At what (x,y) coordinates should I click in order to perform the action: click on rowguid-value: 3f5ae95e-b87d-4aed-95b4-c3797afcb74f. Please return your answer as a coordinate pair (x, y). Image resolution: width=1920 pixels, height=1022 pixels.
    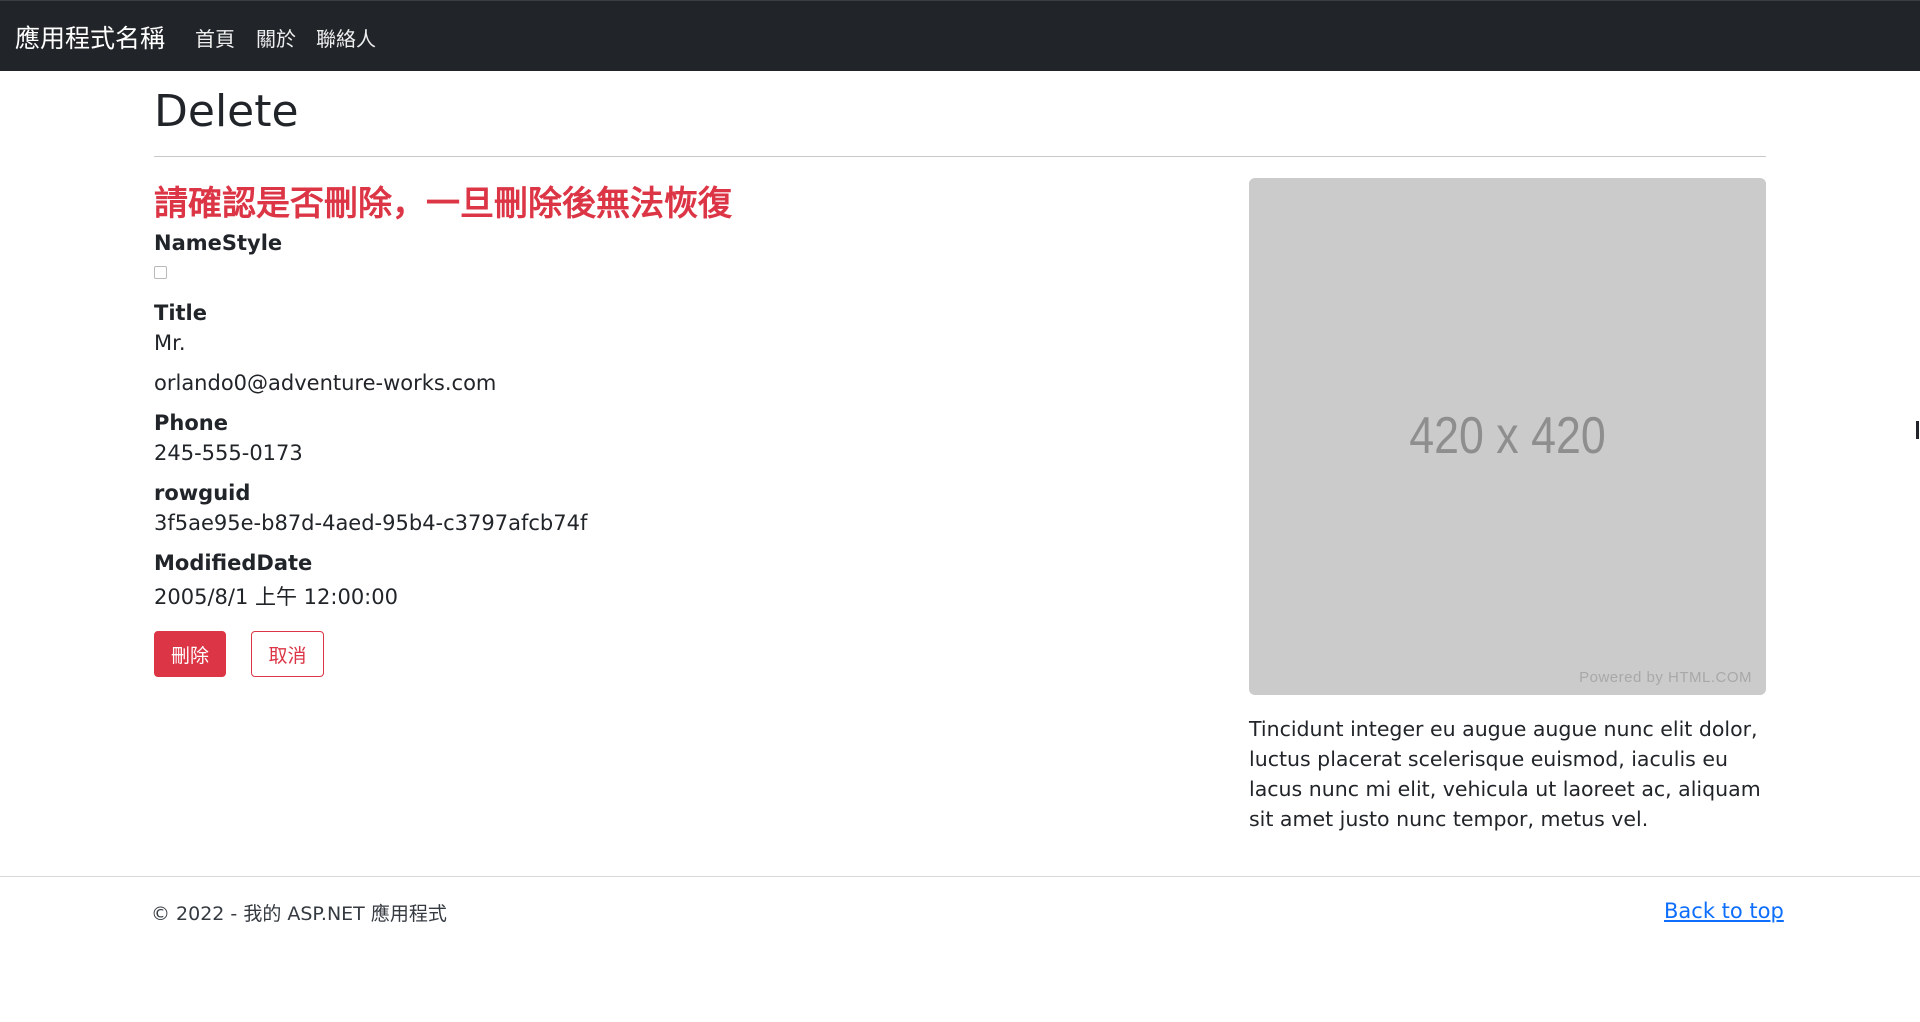
    Looking at the image, I should click on (371, 523).